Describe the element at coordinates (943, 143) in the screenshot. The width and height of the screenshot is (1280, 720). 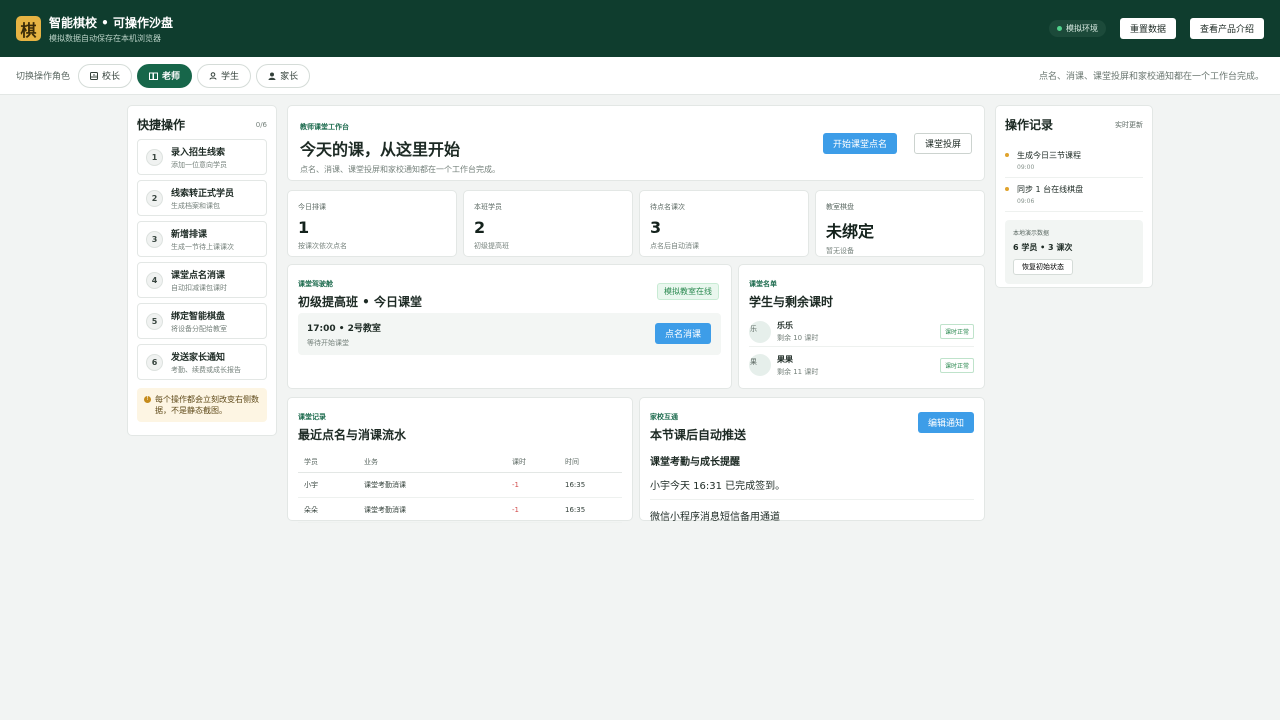
I see `classroom-cast-button: 课堂投屏` at that location.